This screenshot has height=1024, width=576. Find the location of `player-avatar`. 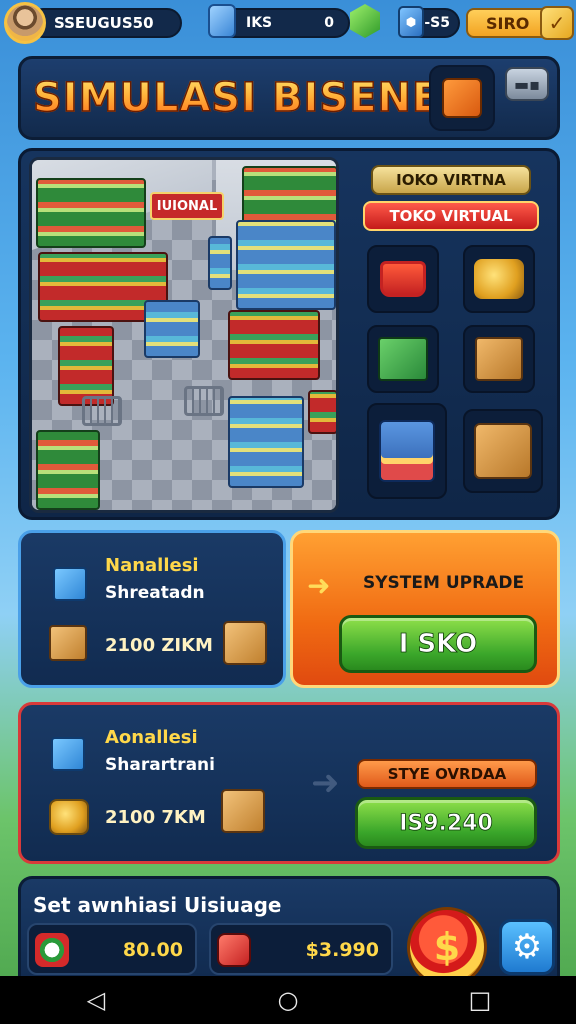

player-avatar is located at coordinates (25, 23).